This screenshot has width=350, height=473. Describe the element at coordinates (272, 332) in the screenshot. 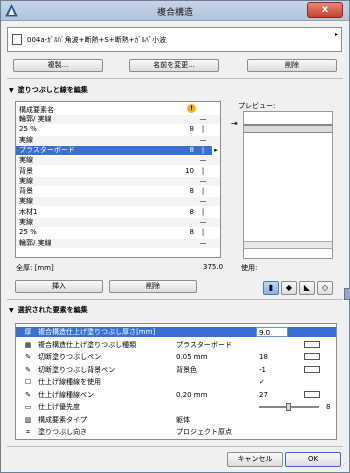

I see `thickness-input: 9.0` at that location.